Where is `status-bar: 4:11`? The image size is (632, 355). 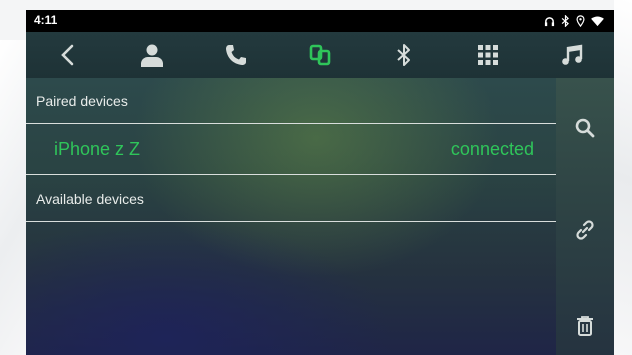
status-bar: 4:11 is located at coordinates (320, 21).